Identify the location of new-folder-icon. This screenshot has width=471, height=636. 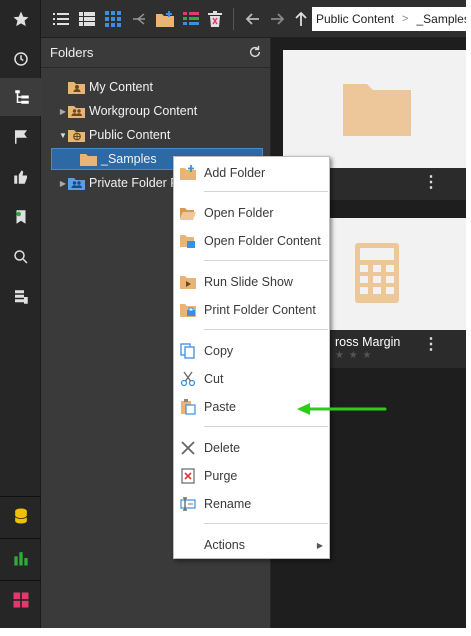
(165, 19).